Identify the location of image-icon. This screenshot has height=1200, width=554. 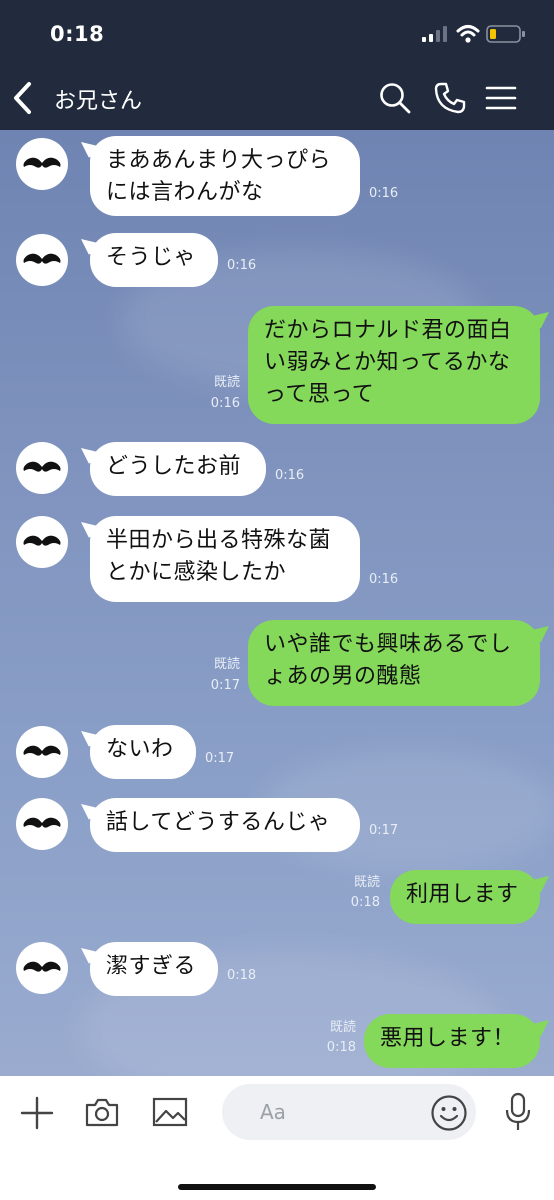
(170, 1112).